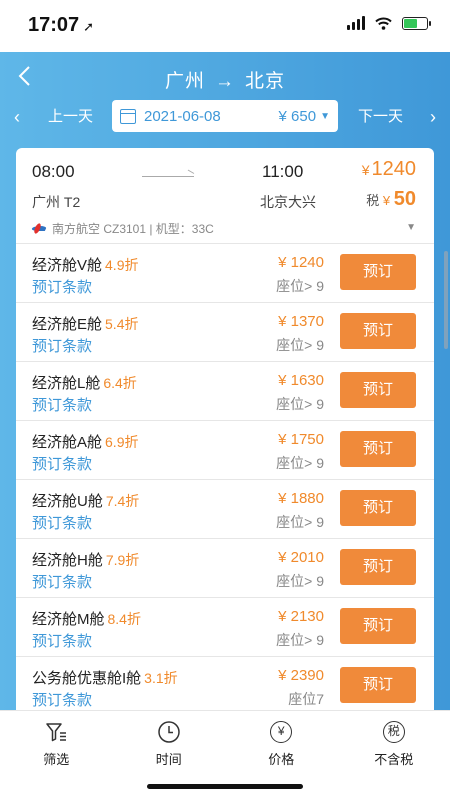 Image resolution: width=450 pixels, height=800 pixels. What do you see at coordinates (225, 627) in the screenshot?
I see `fare-row: 经济舱M舱 8.4折 预订条款 ¥ 2130 座位> 9 预订` at bounding box center [225, 627].